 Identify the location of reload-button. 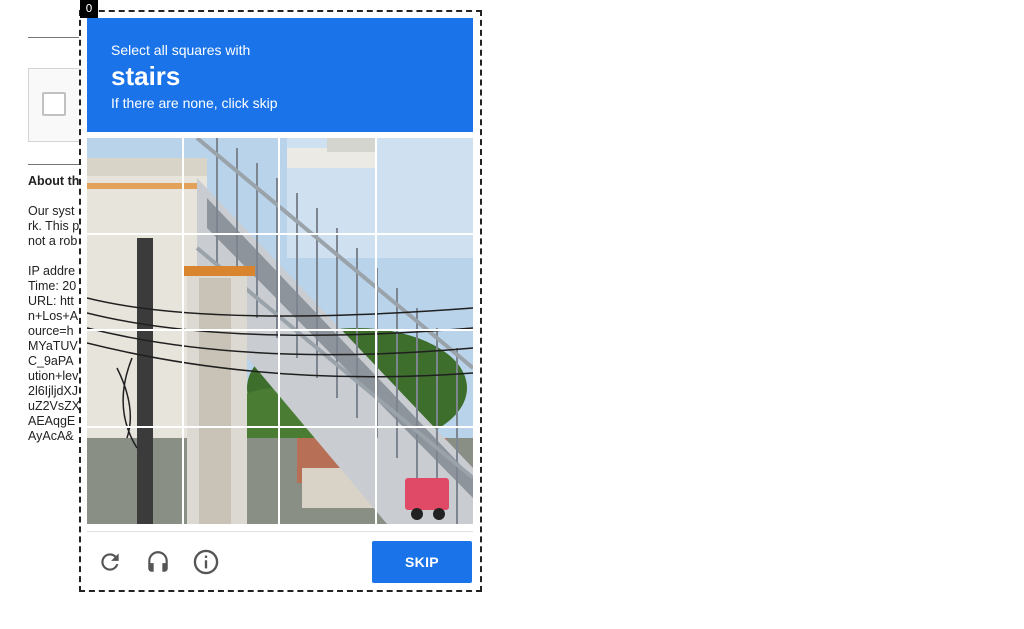
(110, 562).